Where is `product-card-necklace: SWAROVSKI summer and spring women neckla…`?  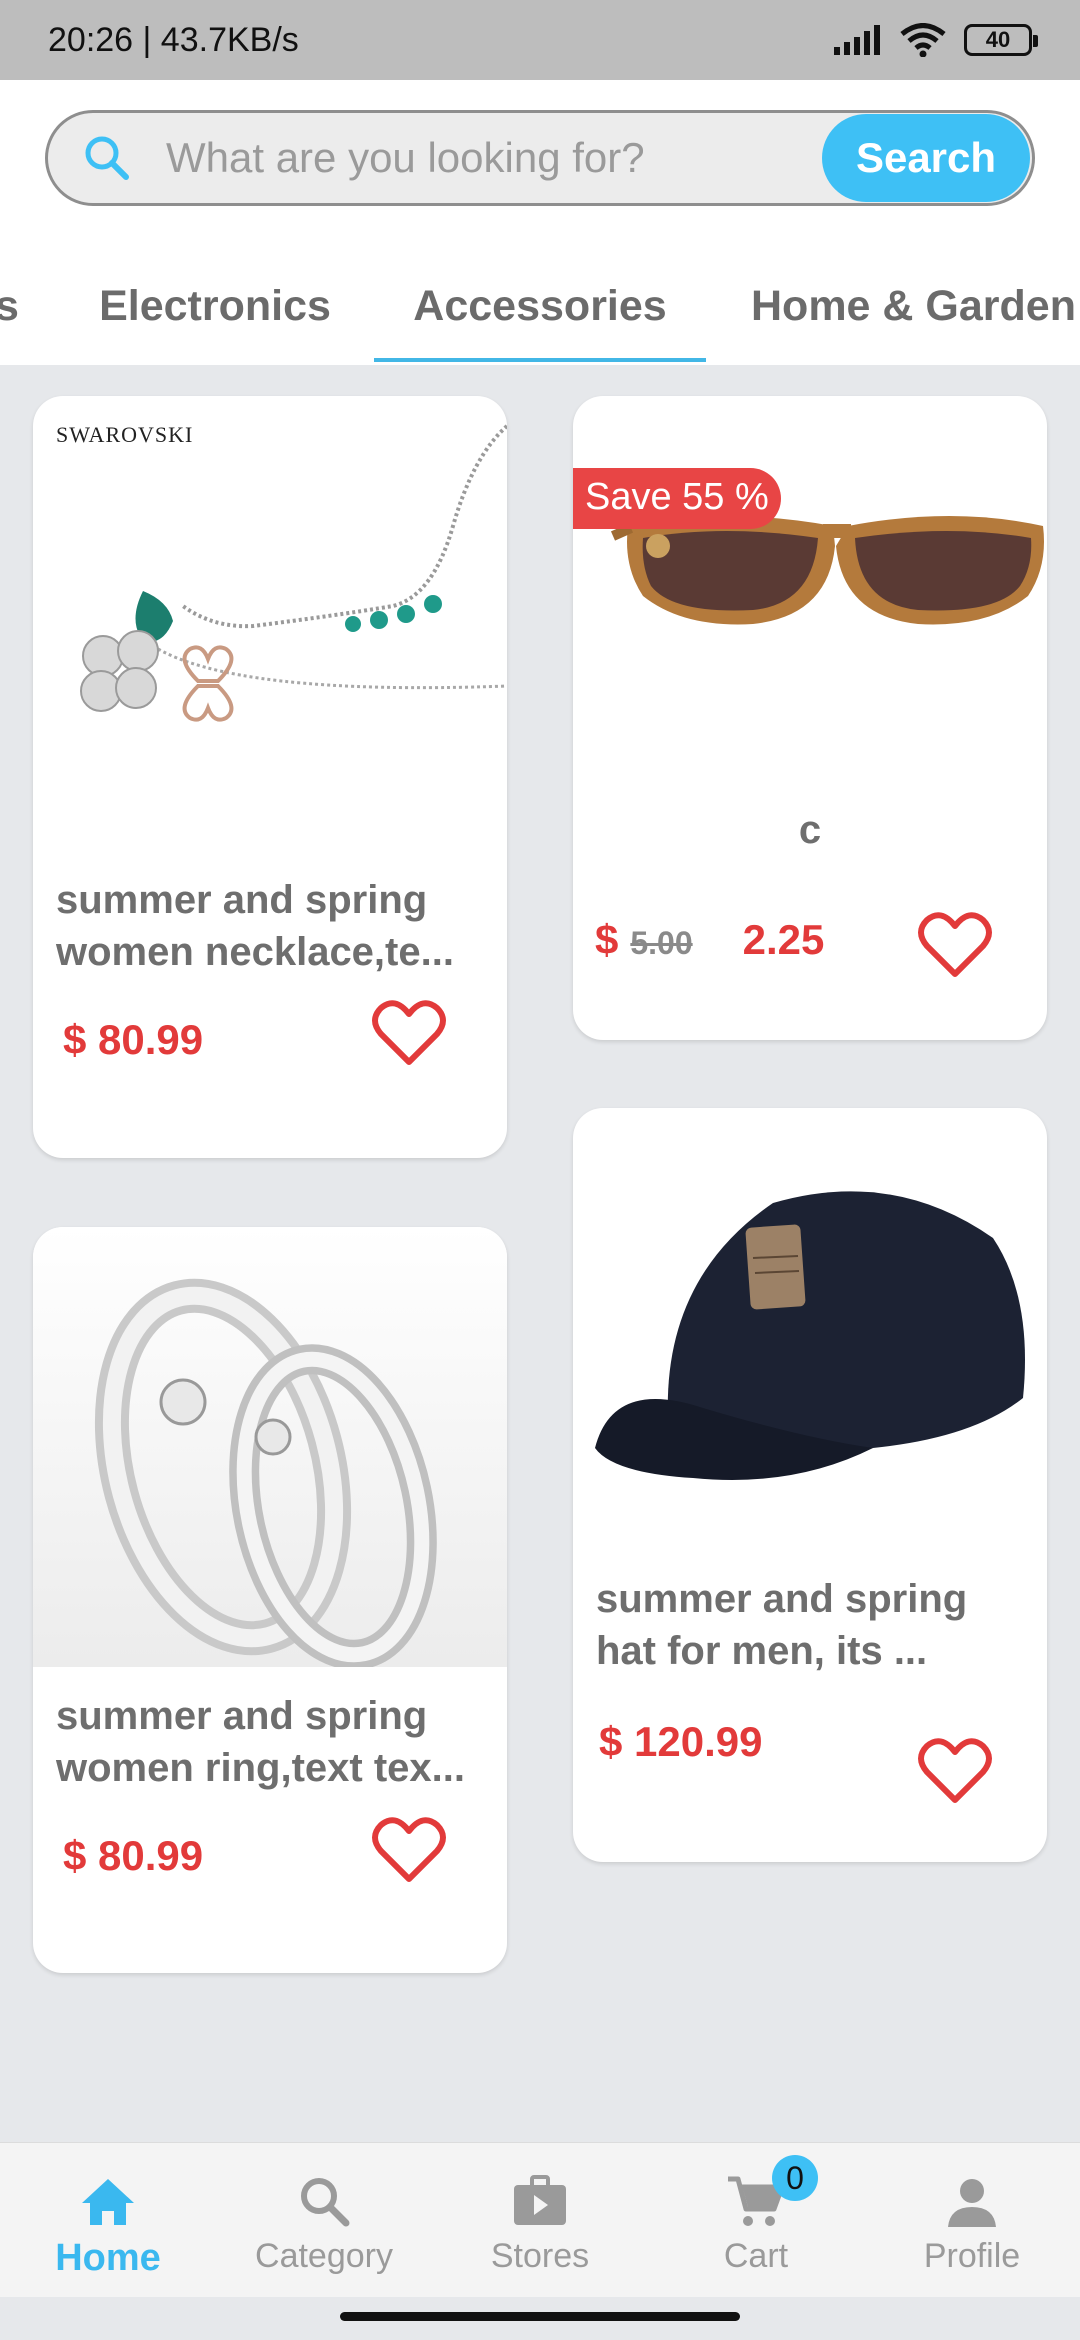 product-card-necklace: SWAROVSKI summer and spring women neckla… is located at coordinates (270, 777).